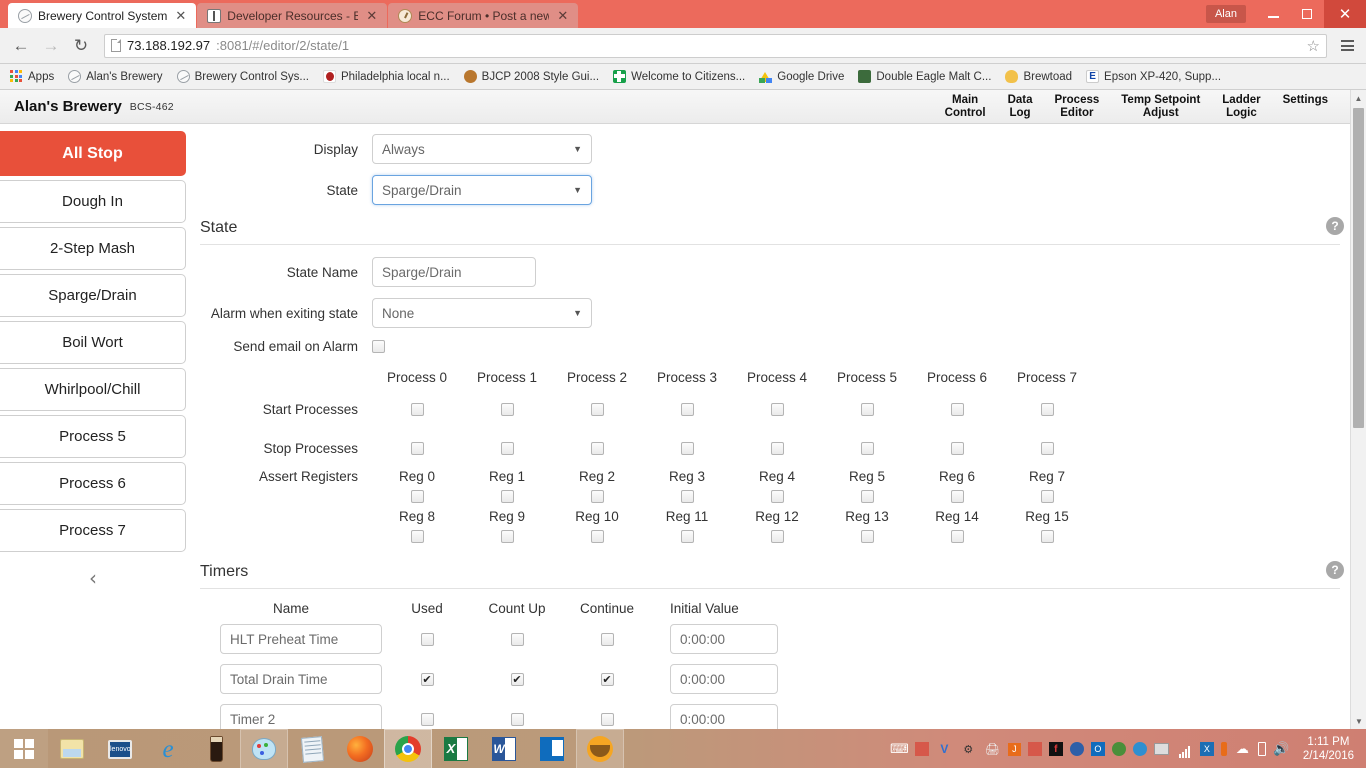  Describe the element at coordinates (51, 46) in the screenshot. I see `forward-icon: →` at that location.